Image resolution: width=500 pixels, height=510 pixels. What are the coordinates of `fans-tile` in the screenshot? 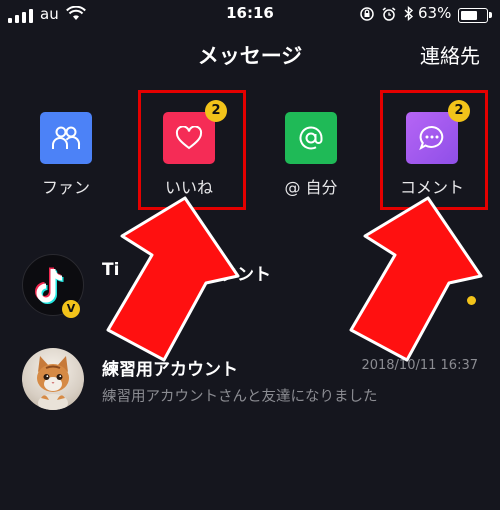 It's located at (66, 138).